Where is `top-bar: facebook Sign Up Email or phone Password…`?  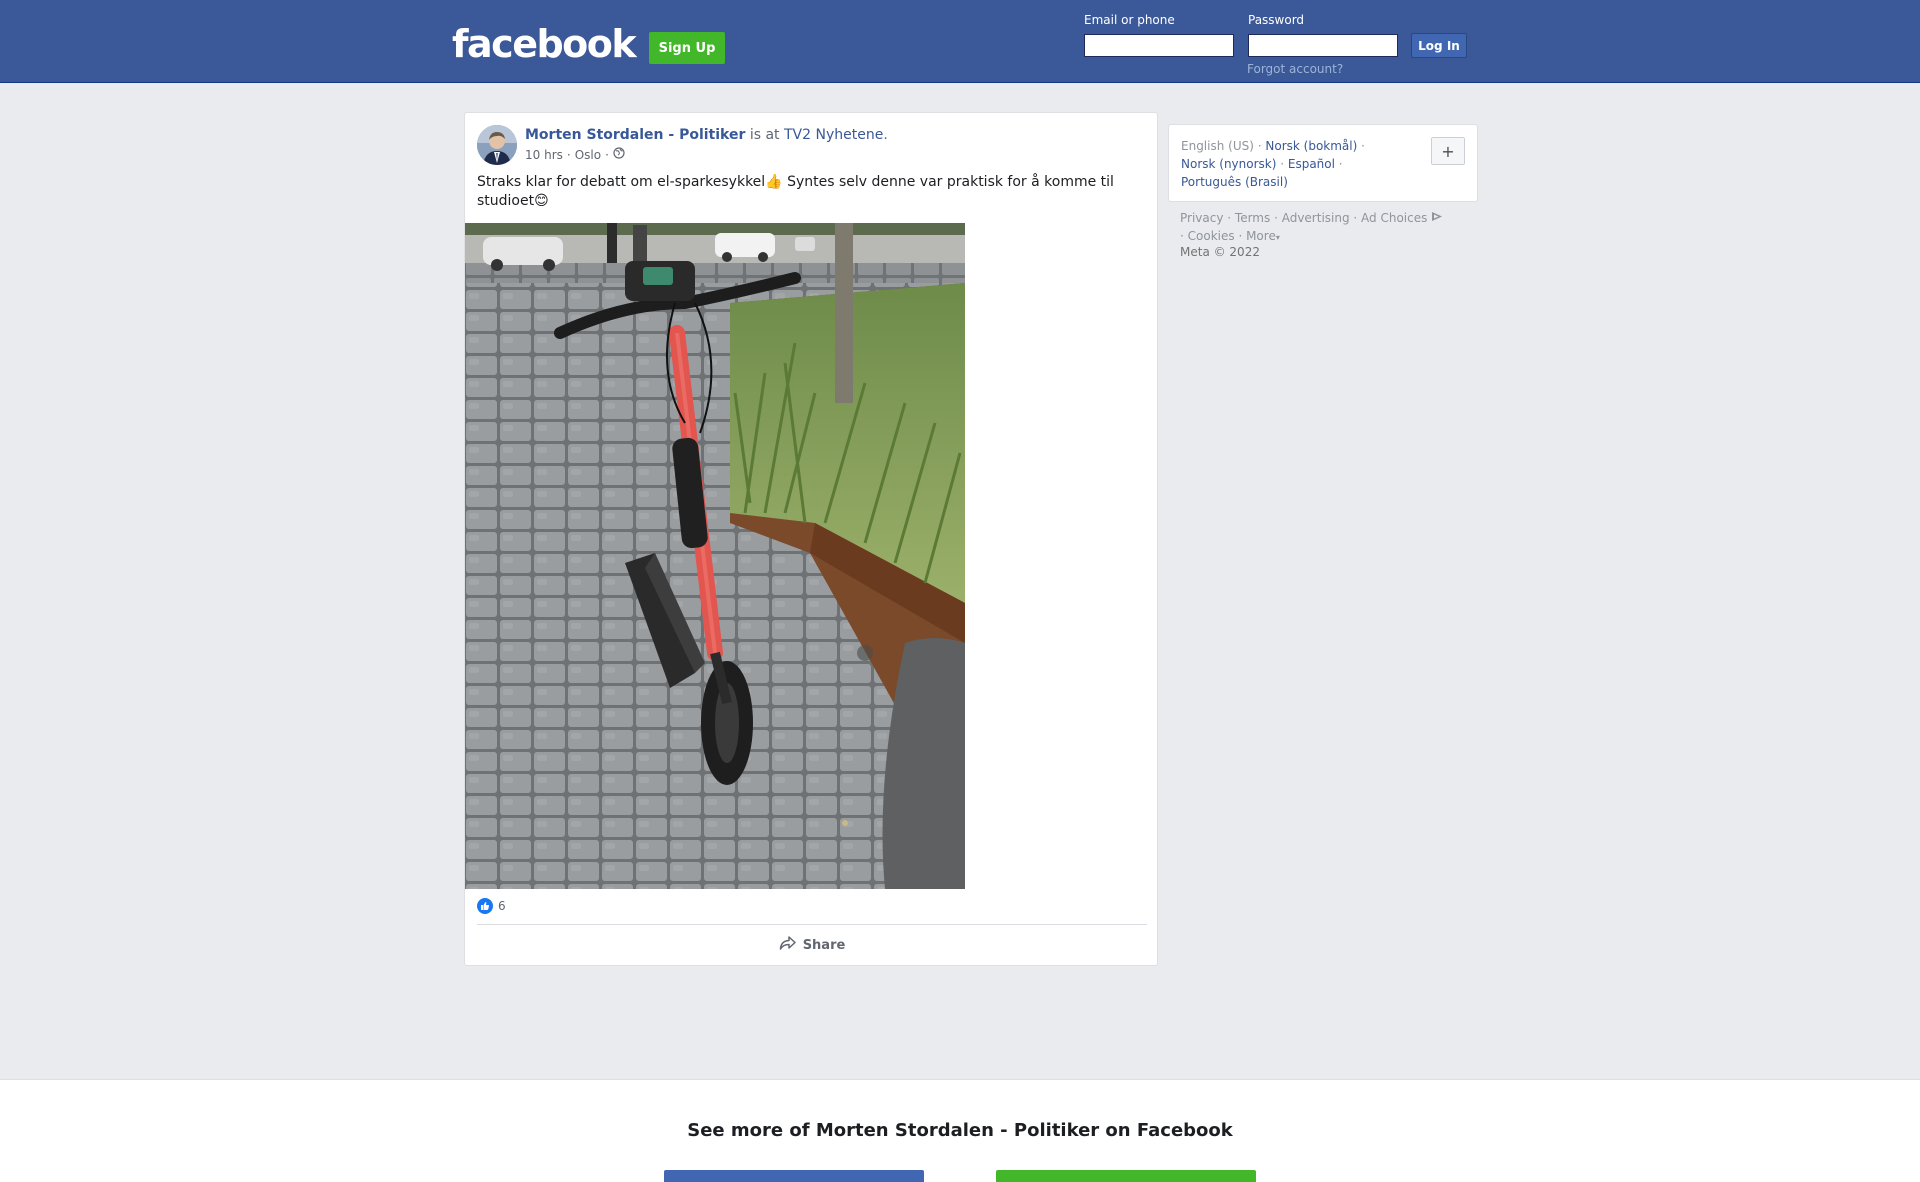
top-bar: facebook Sign Up Email or phone Password… is located at coordinates (960, 41).